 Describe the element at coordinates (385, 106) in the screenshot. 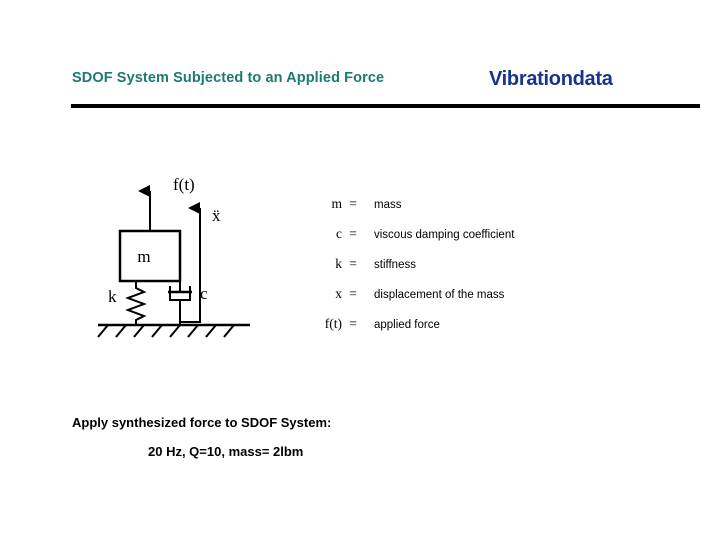

I see `header-divider` at that location.